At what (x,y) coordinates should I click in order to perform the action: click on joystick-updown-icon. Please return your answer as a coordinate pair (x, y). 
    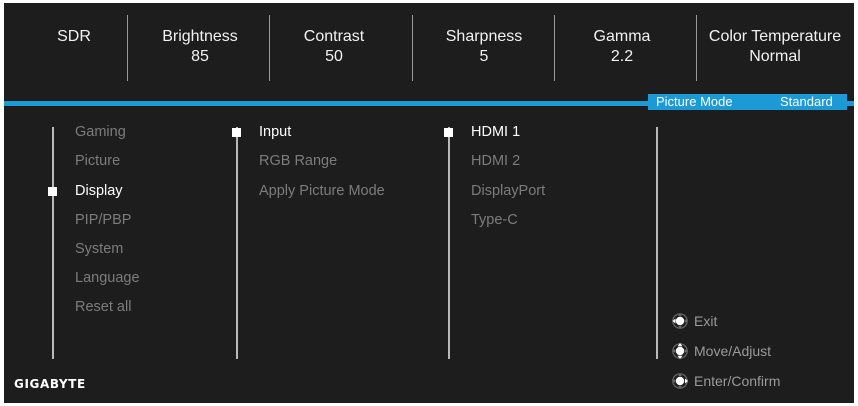
    Looking at the image, I should click on (680, 351).